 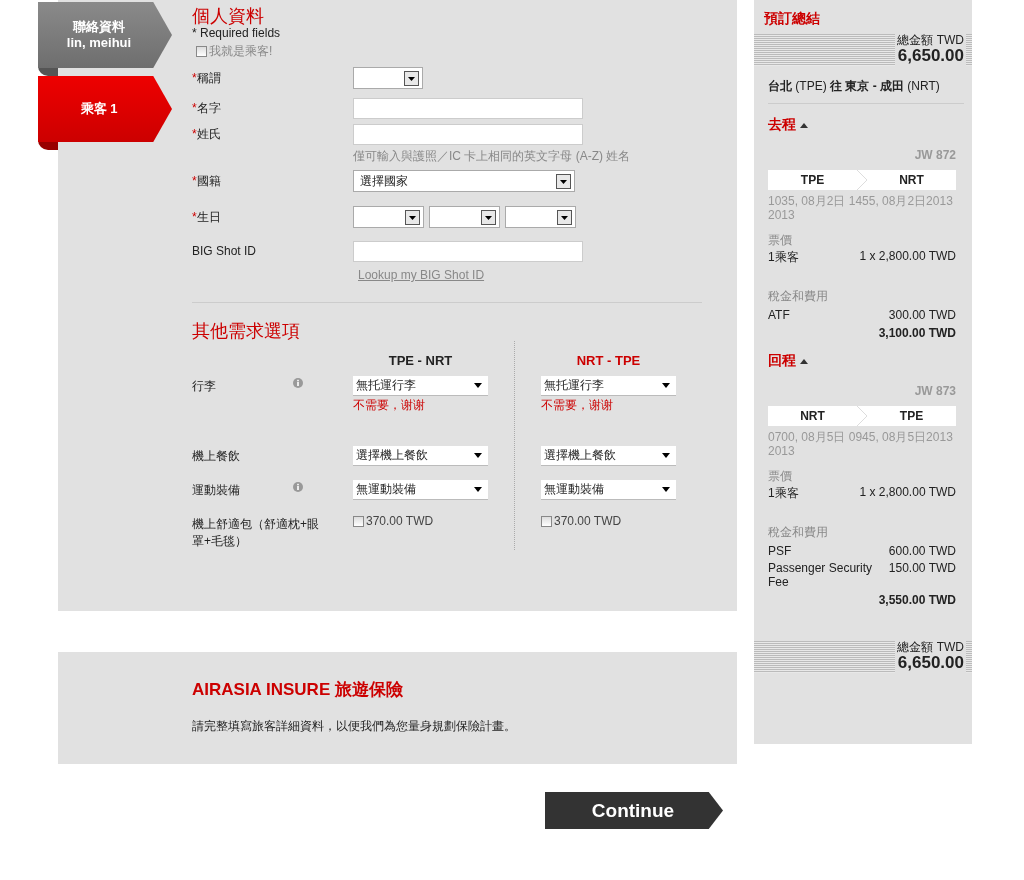 I want to click on option-label: 機上餐飲, so click(x=216, y=456).